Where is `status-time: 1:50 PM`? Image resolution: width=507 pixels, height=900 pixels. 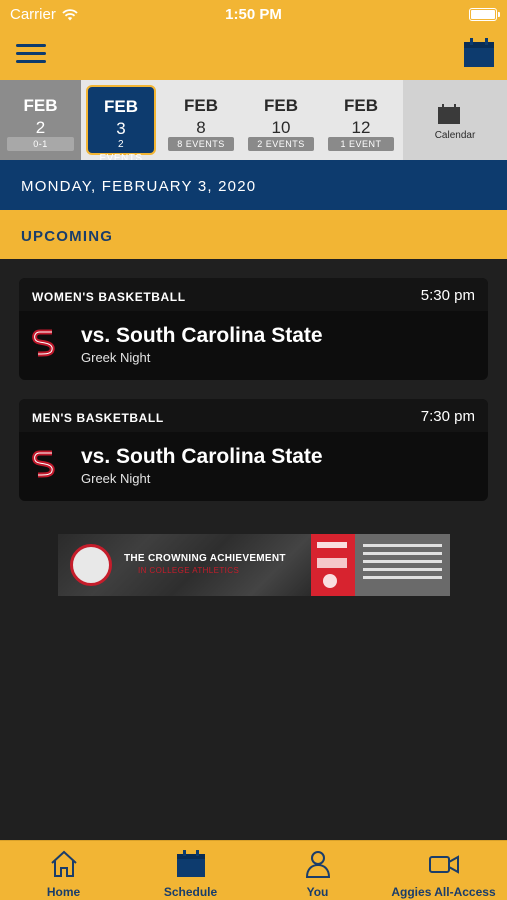 status-time: 1:50 PM is located at coordinates (253, 14).